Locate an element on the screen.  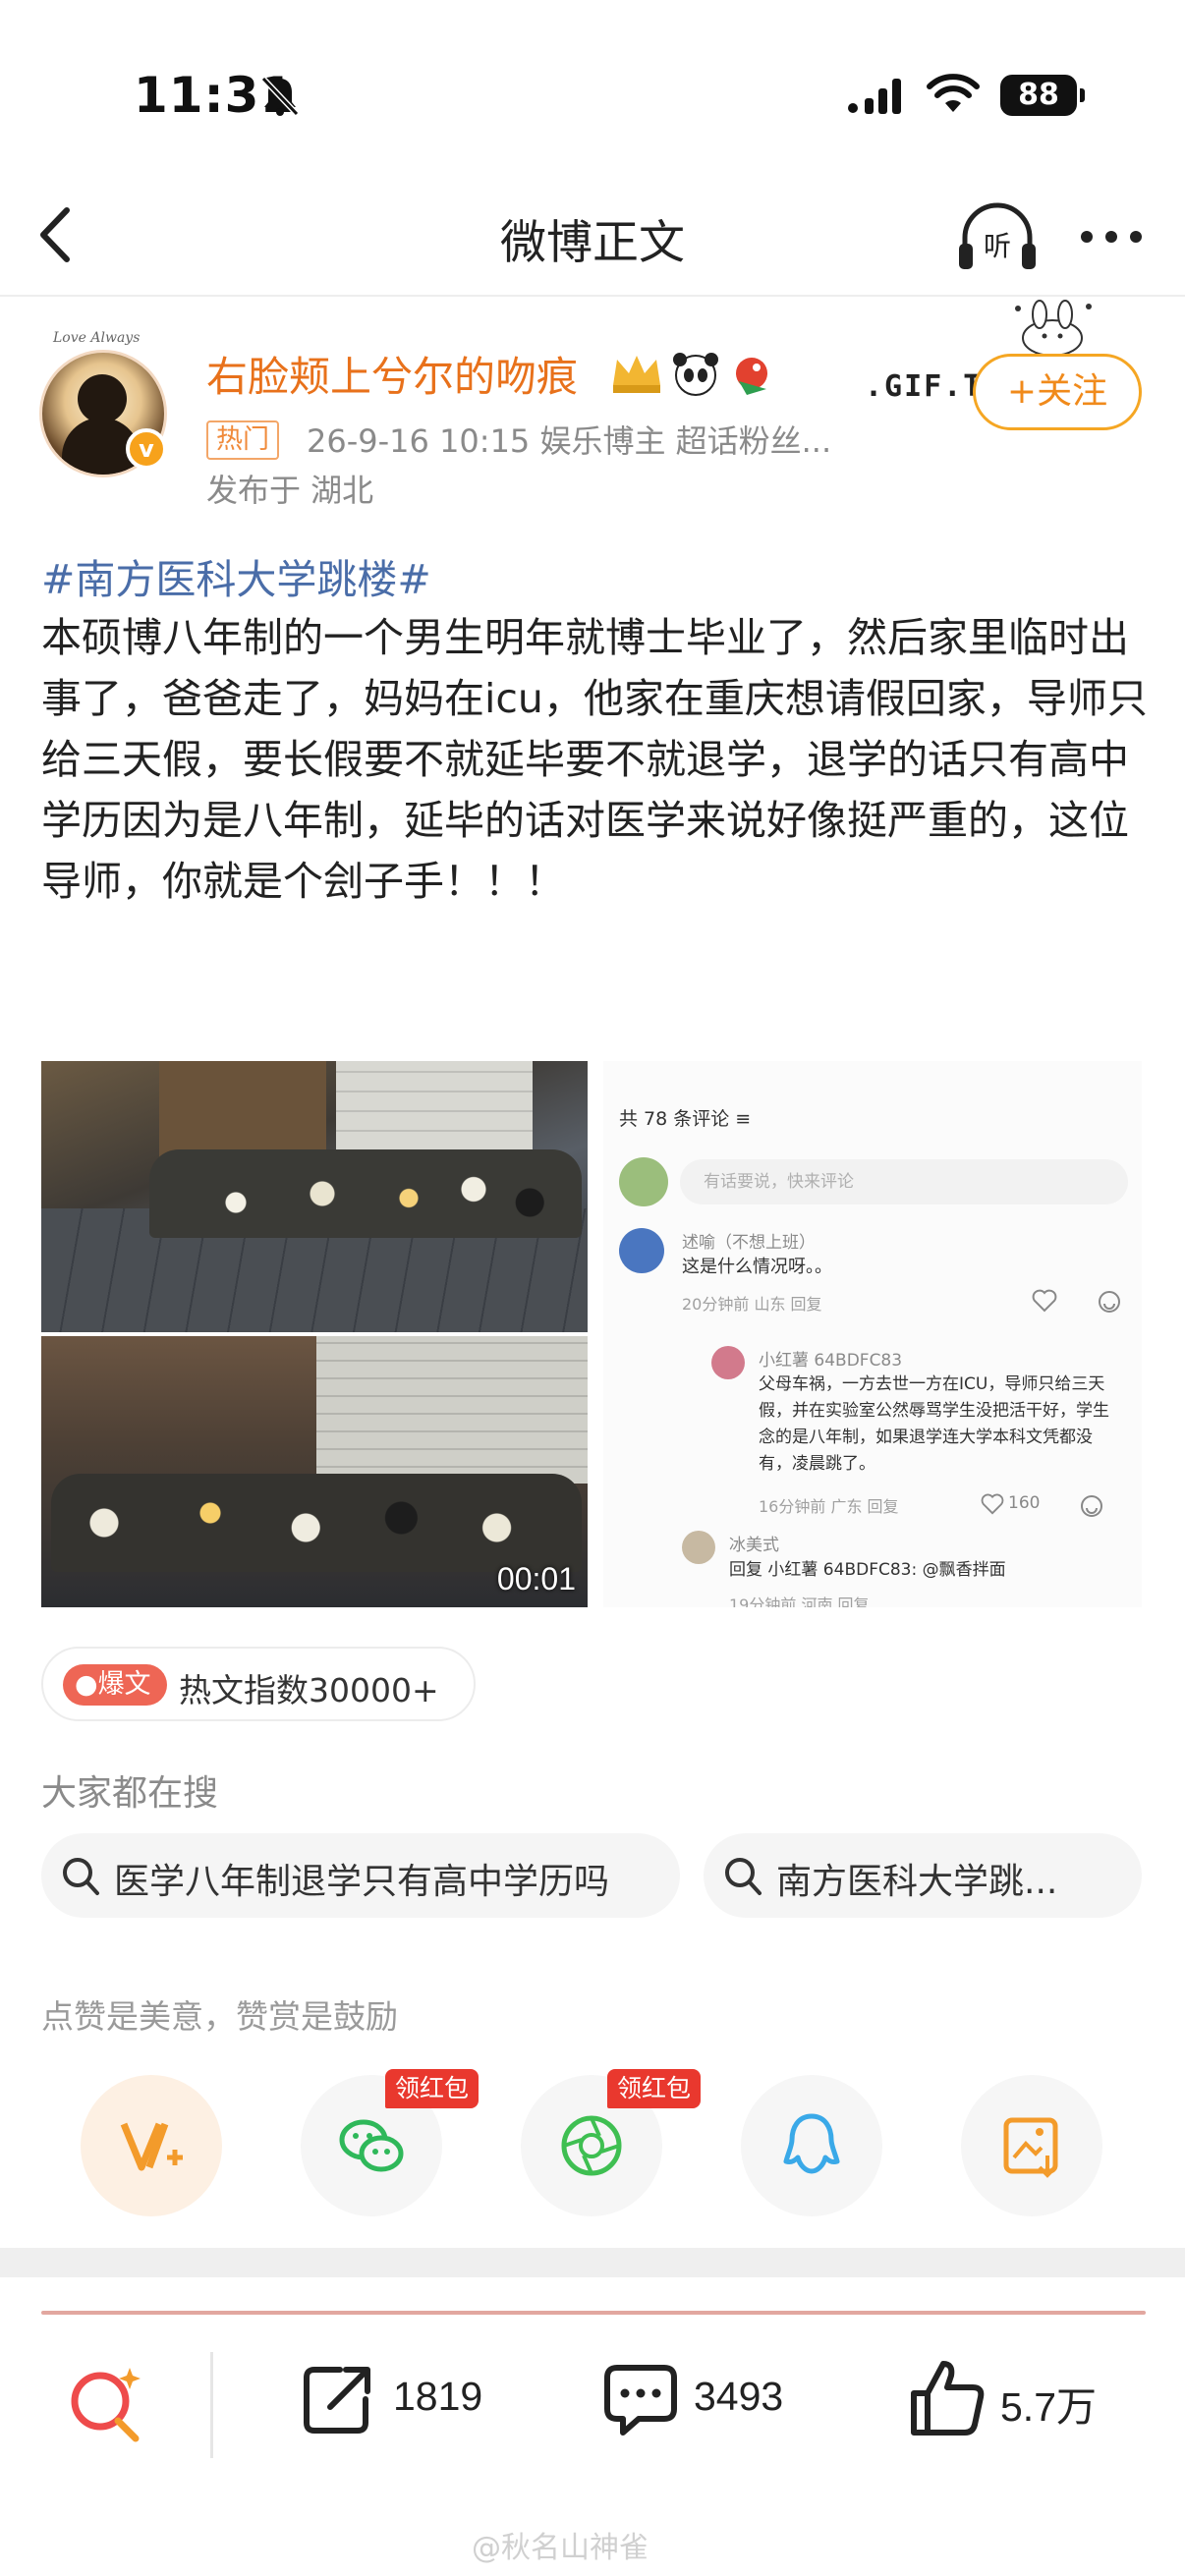
author-name: 右脸颊上兮尔的吻痕 is located at coordinates (392, 374).